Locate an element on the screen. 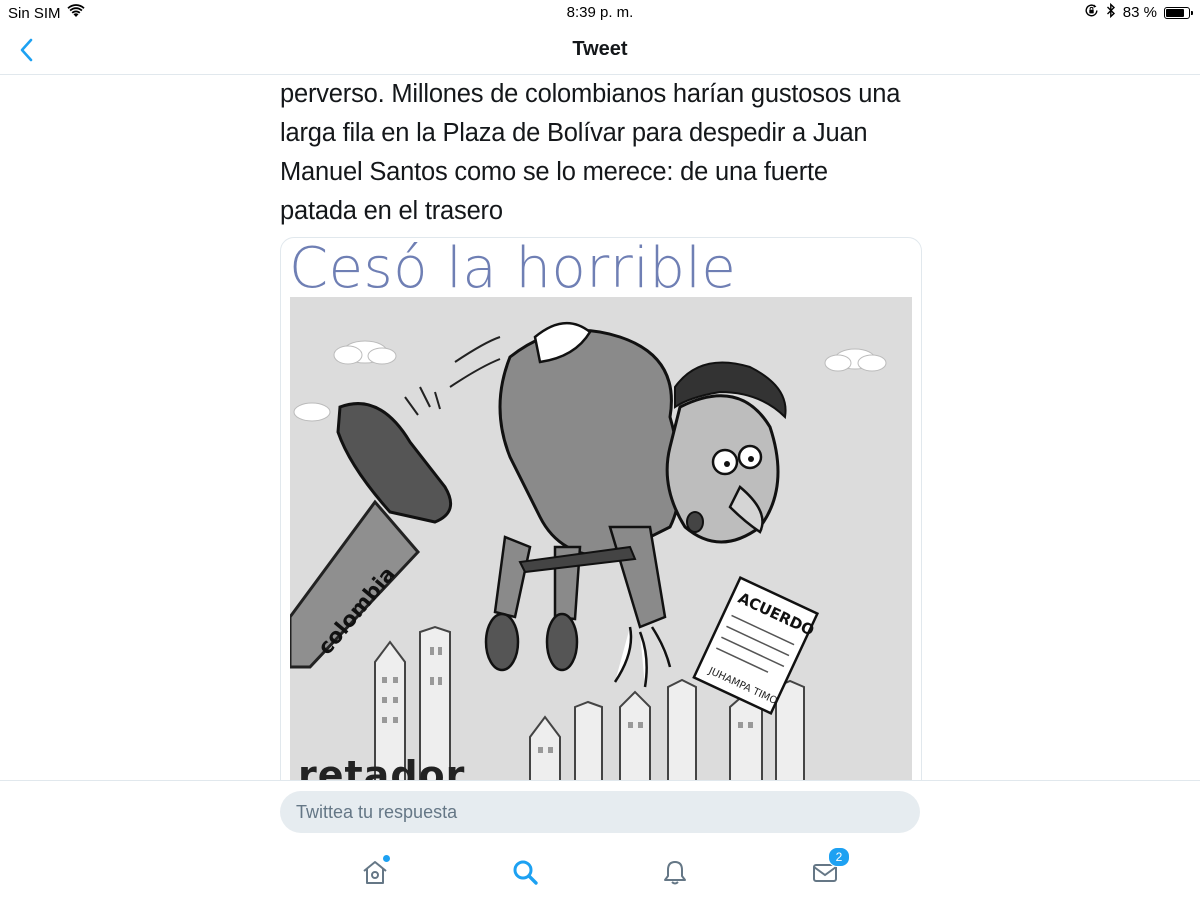 The image size is (1200, 900). battery-icon is located at coordinates (1178, 12).